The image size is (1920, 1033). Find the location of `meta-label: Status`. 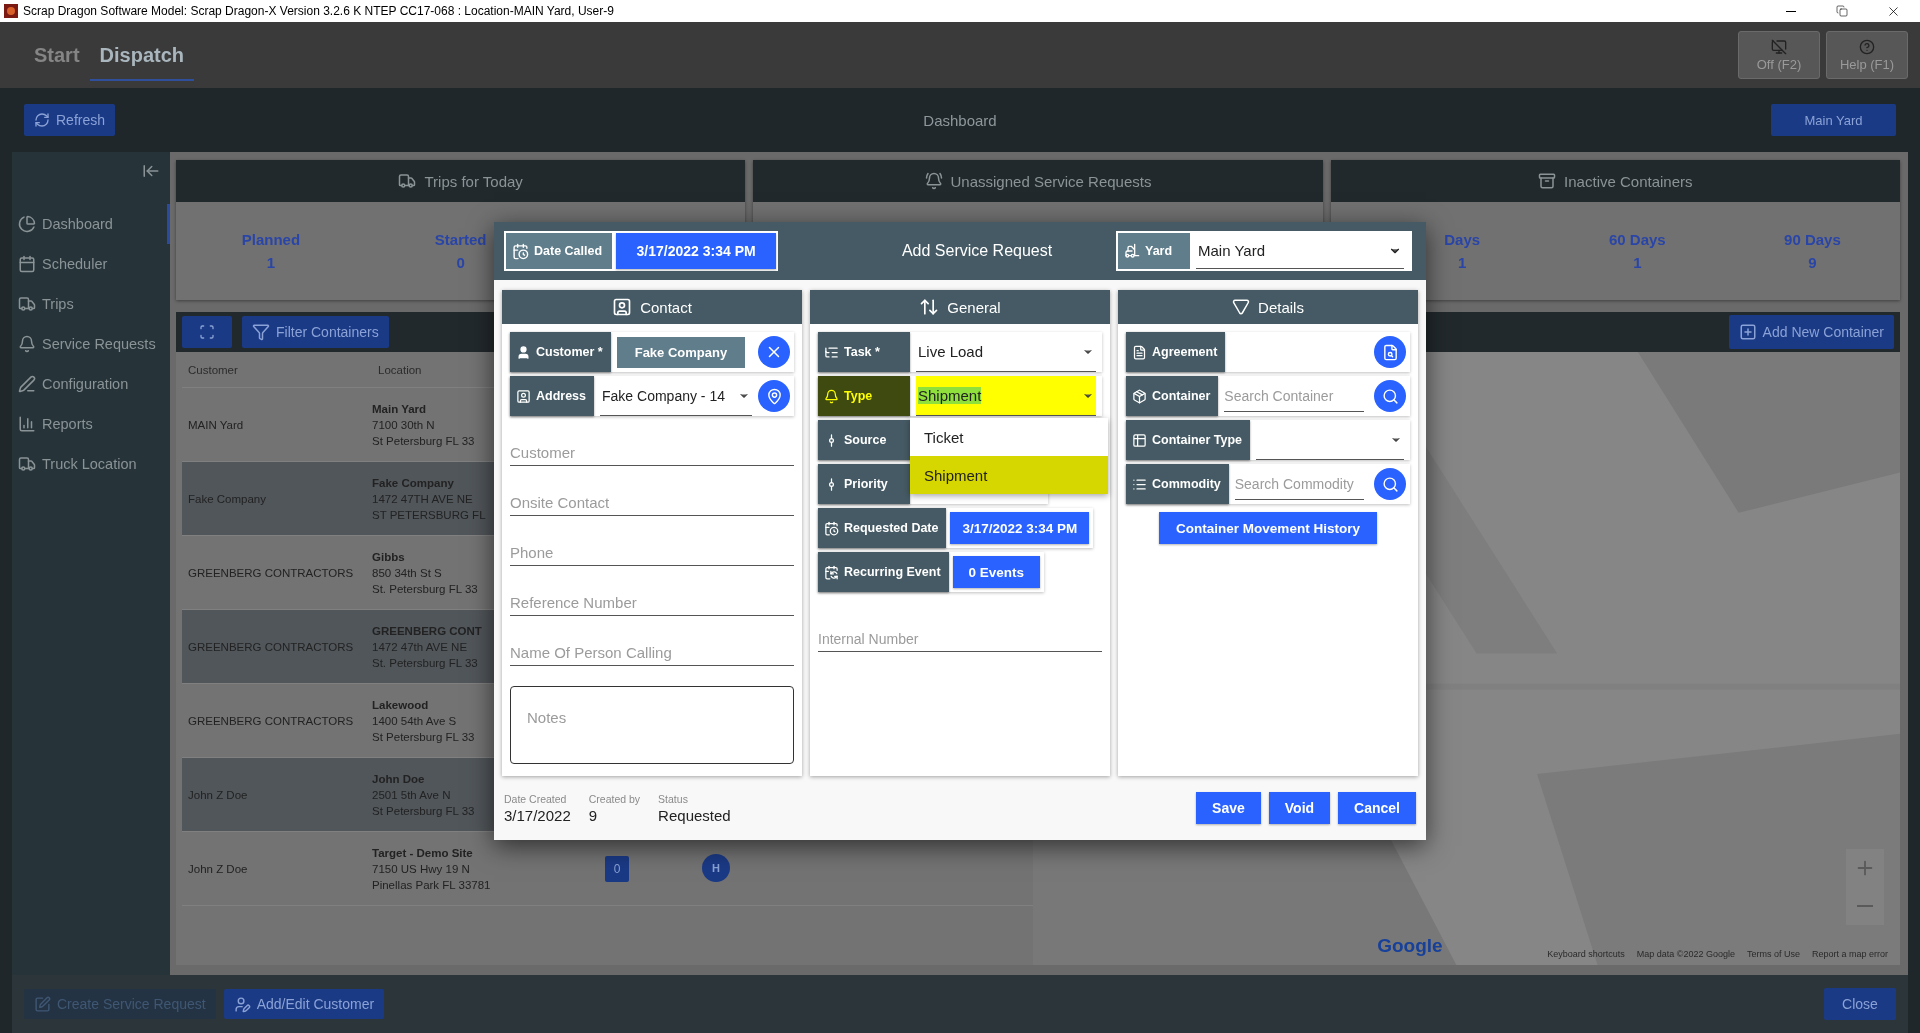

meta-label: Status is located at coordinates (673, 798).